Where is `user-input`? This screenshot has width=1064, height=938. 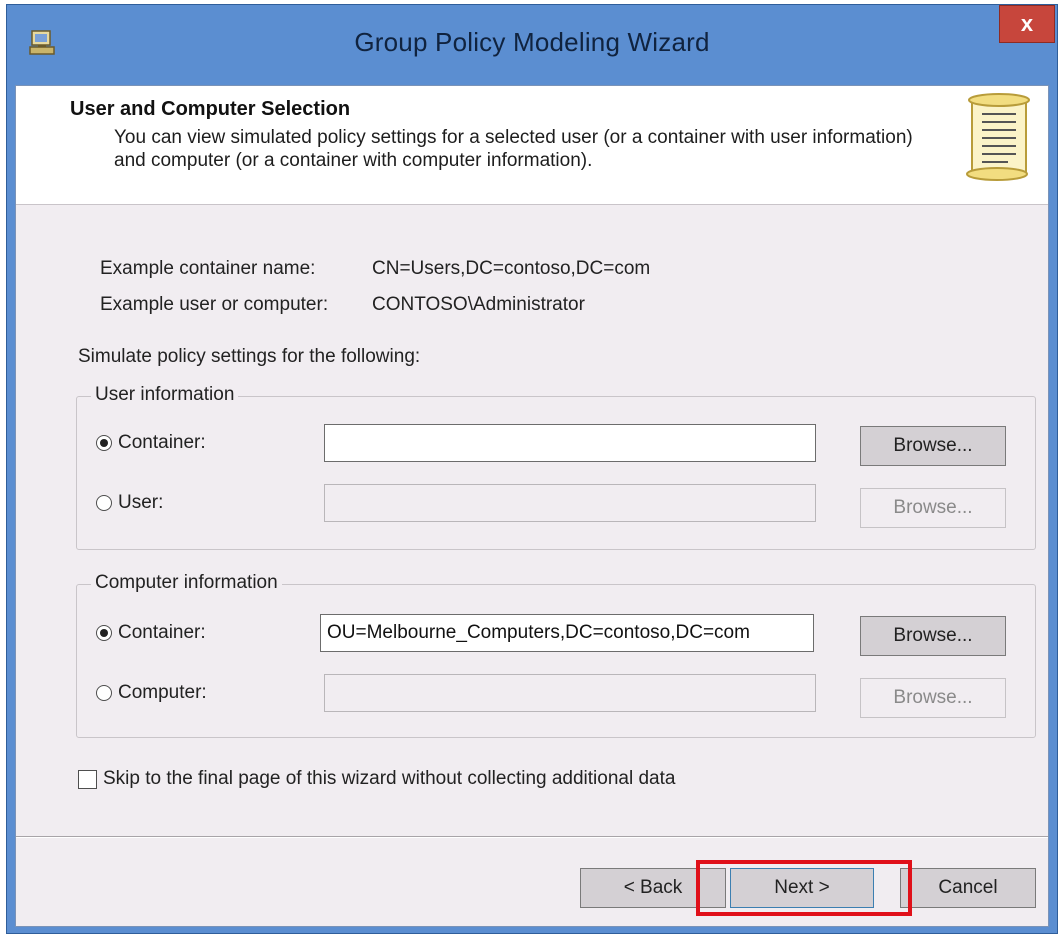
user-input is located at coordinates (570, 503).